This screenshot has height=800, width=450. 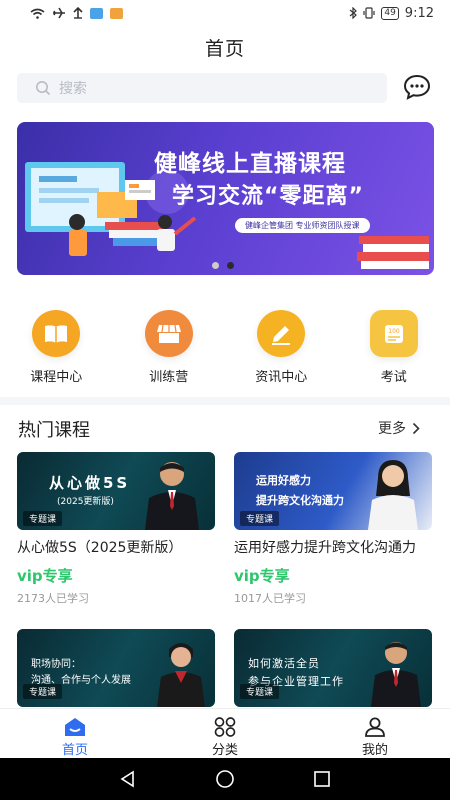 What do you see at coordinates (284, 663) in the screenshot?
I see `thumbnail-title: 如何激活全员` at bounding box center [284, 663].